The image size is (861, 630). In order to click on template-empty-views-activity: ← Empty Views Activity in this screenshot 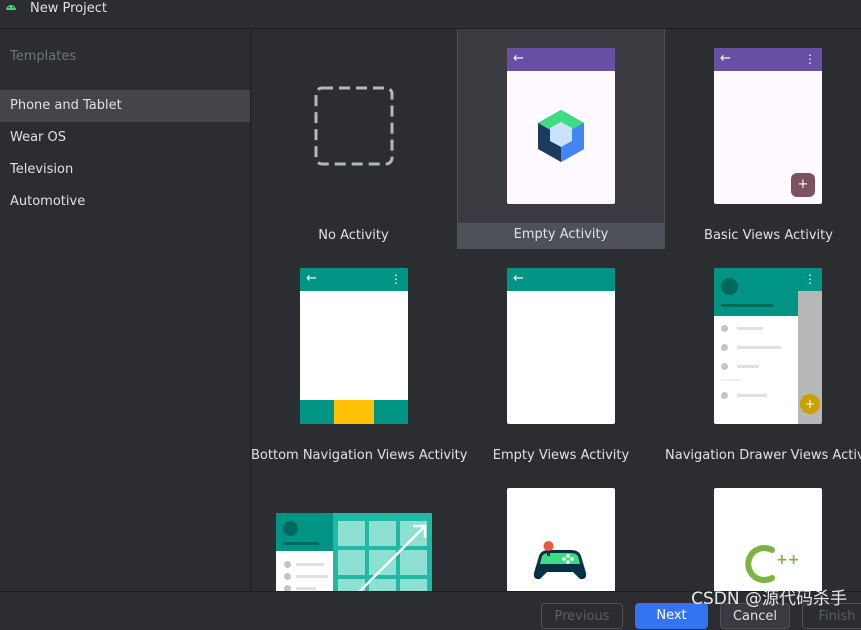, I will do `click(561, 360)`.